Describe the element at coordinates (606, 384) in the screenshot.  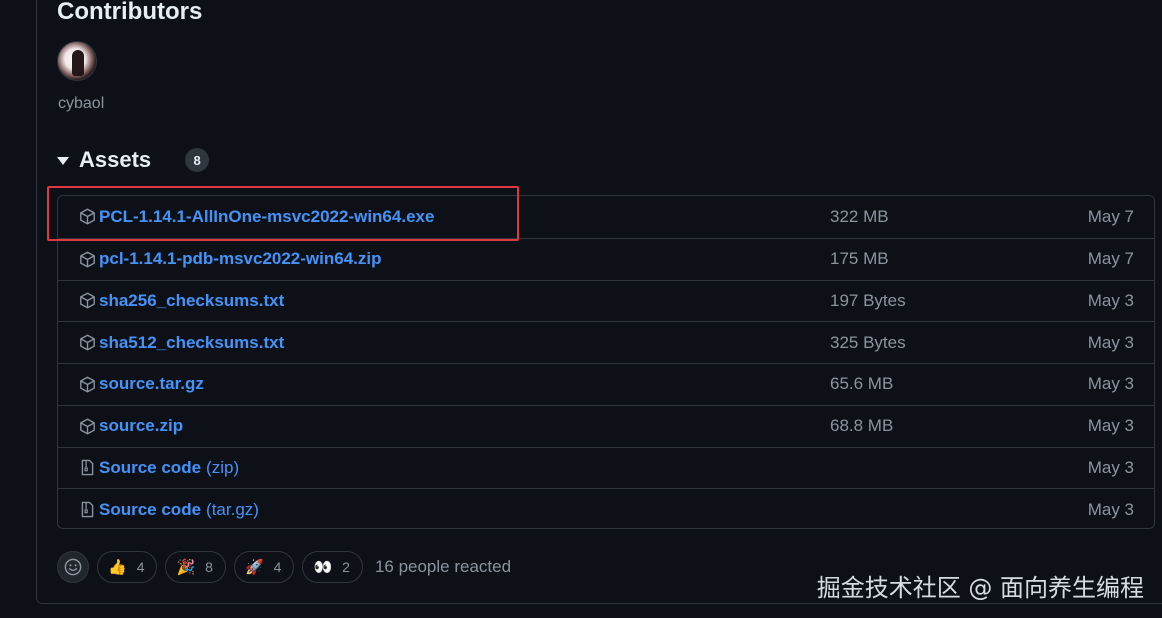
I see `asset-row: source.tar.gz 65.6 MB May 3` at that location.